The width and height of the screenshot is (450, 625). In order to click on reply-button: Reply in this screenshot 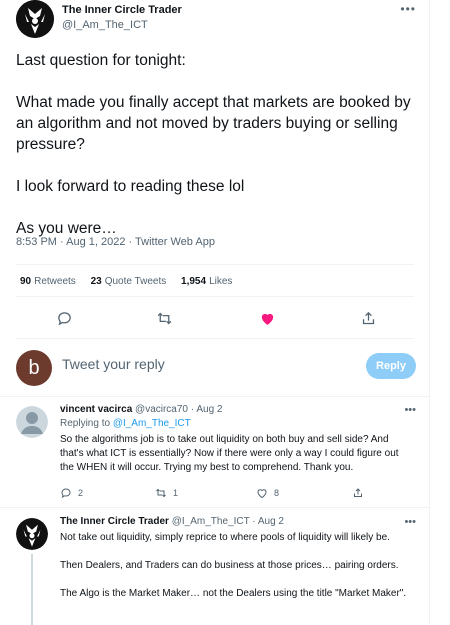, I will do `click(391, 366)`.